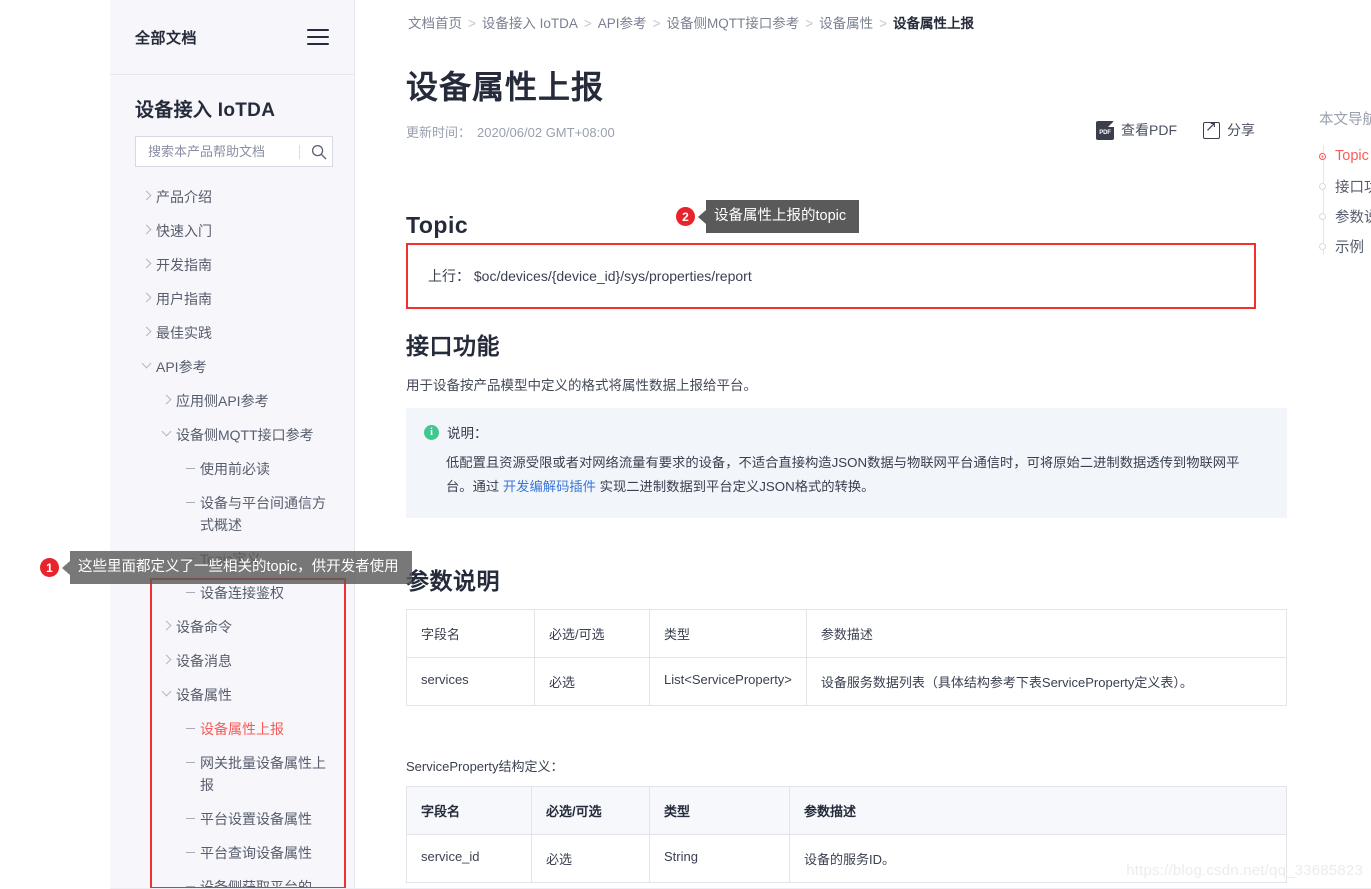  Describe the element at coordinates (592, 681) in the screenshot. I see `table-cell: 必选` at that location.